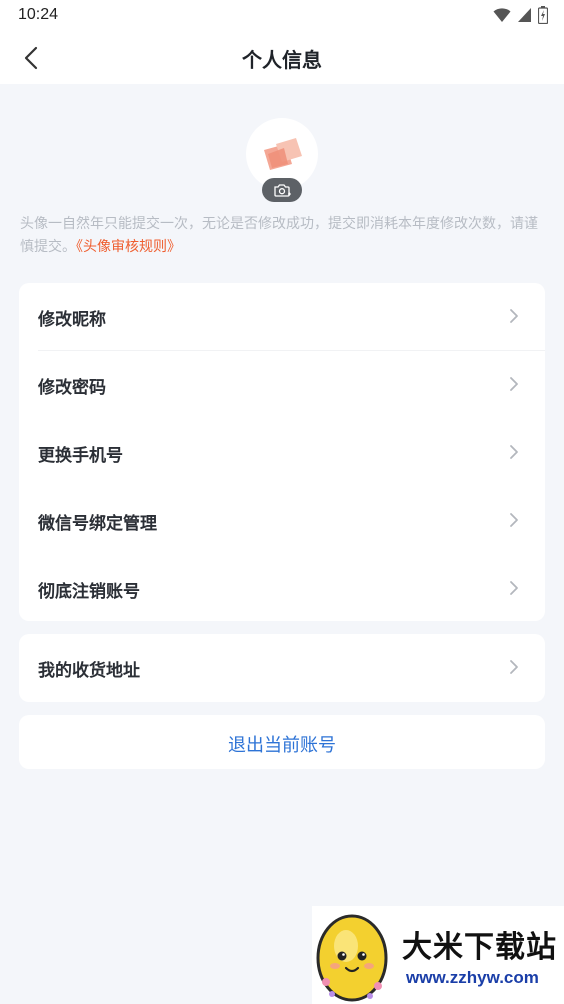 The height and width of the screenshot is (1004, 564). Describe the element at coordinates (282, 317) in the screenshot. I see `settings-item-change-nickname: 修改昵称` at that location.